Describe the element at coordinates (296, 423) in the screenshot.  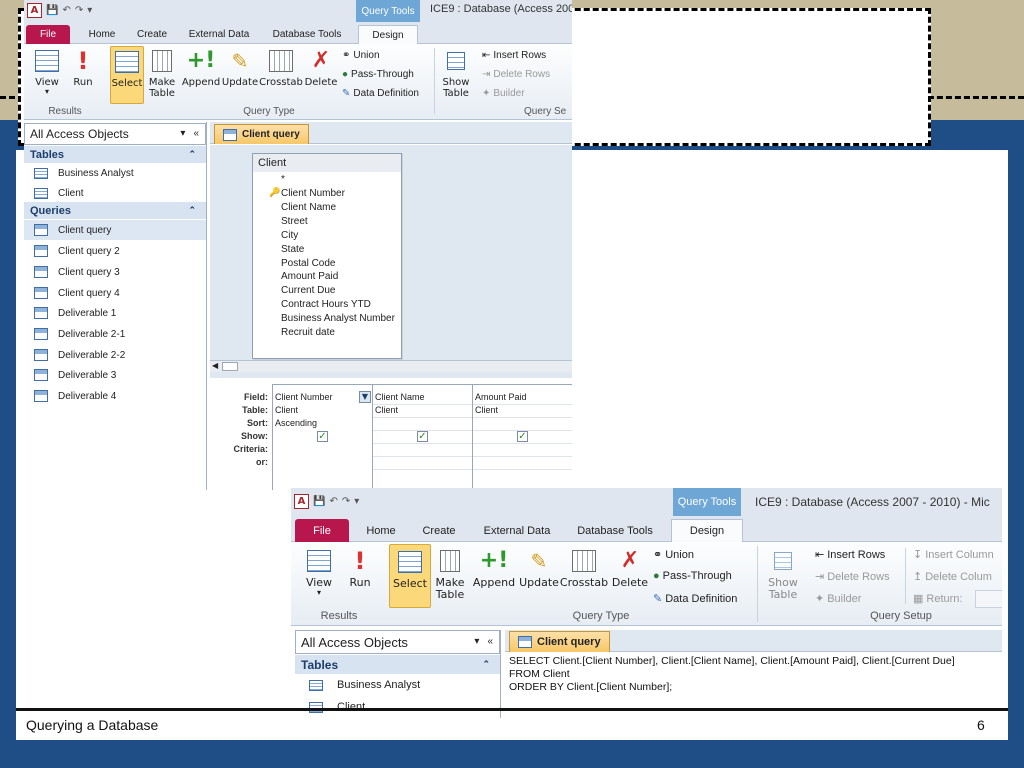
I see `qbe-sort-cell: Ascending` at that location.